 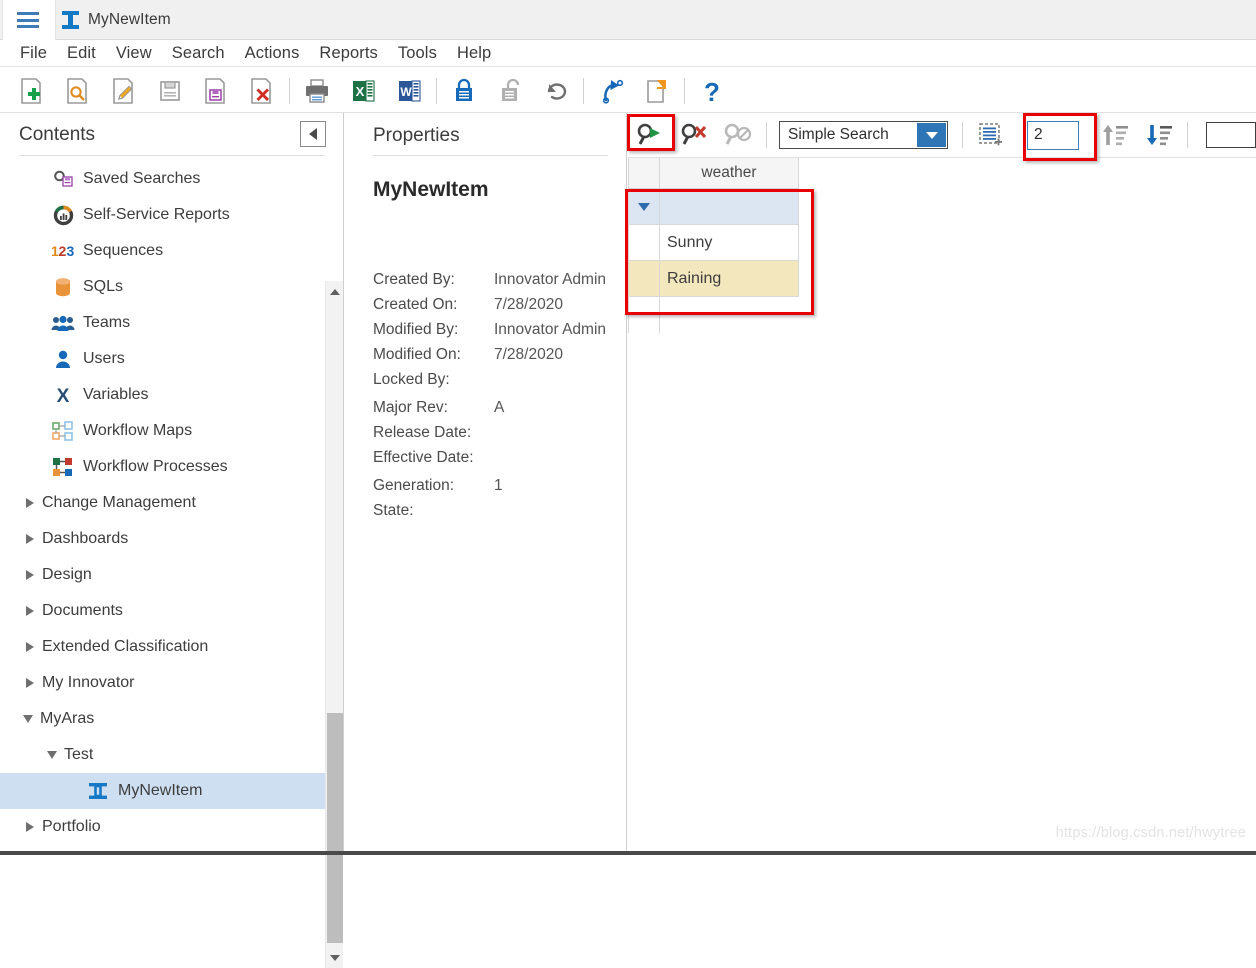 What do you see at coordinates (162, 575) in the screenshot?
I see `sidebar-item-design: Design` at bounding box center [162, 575].